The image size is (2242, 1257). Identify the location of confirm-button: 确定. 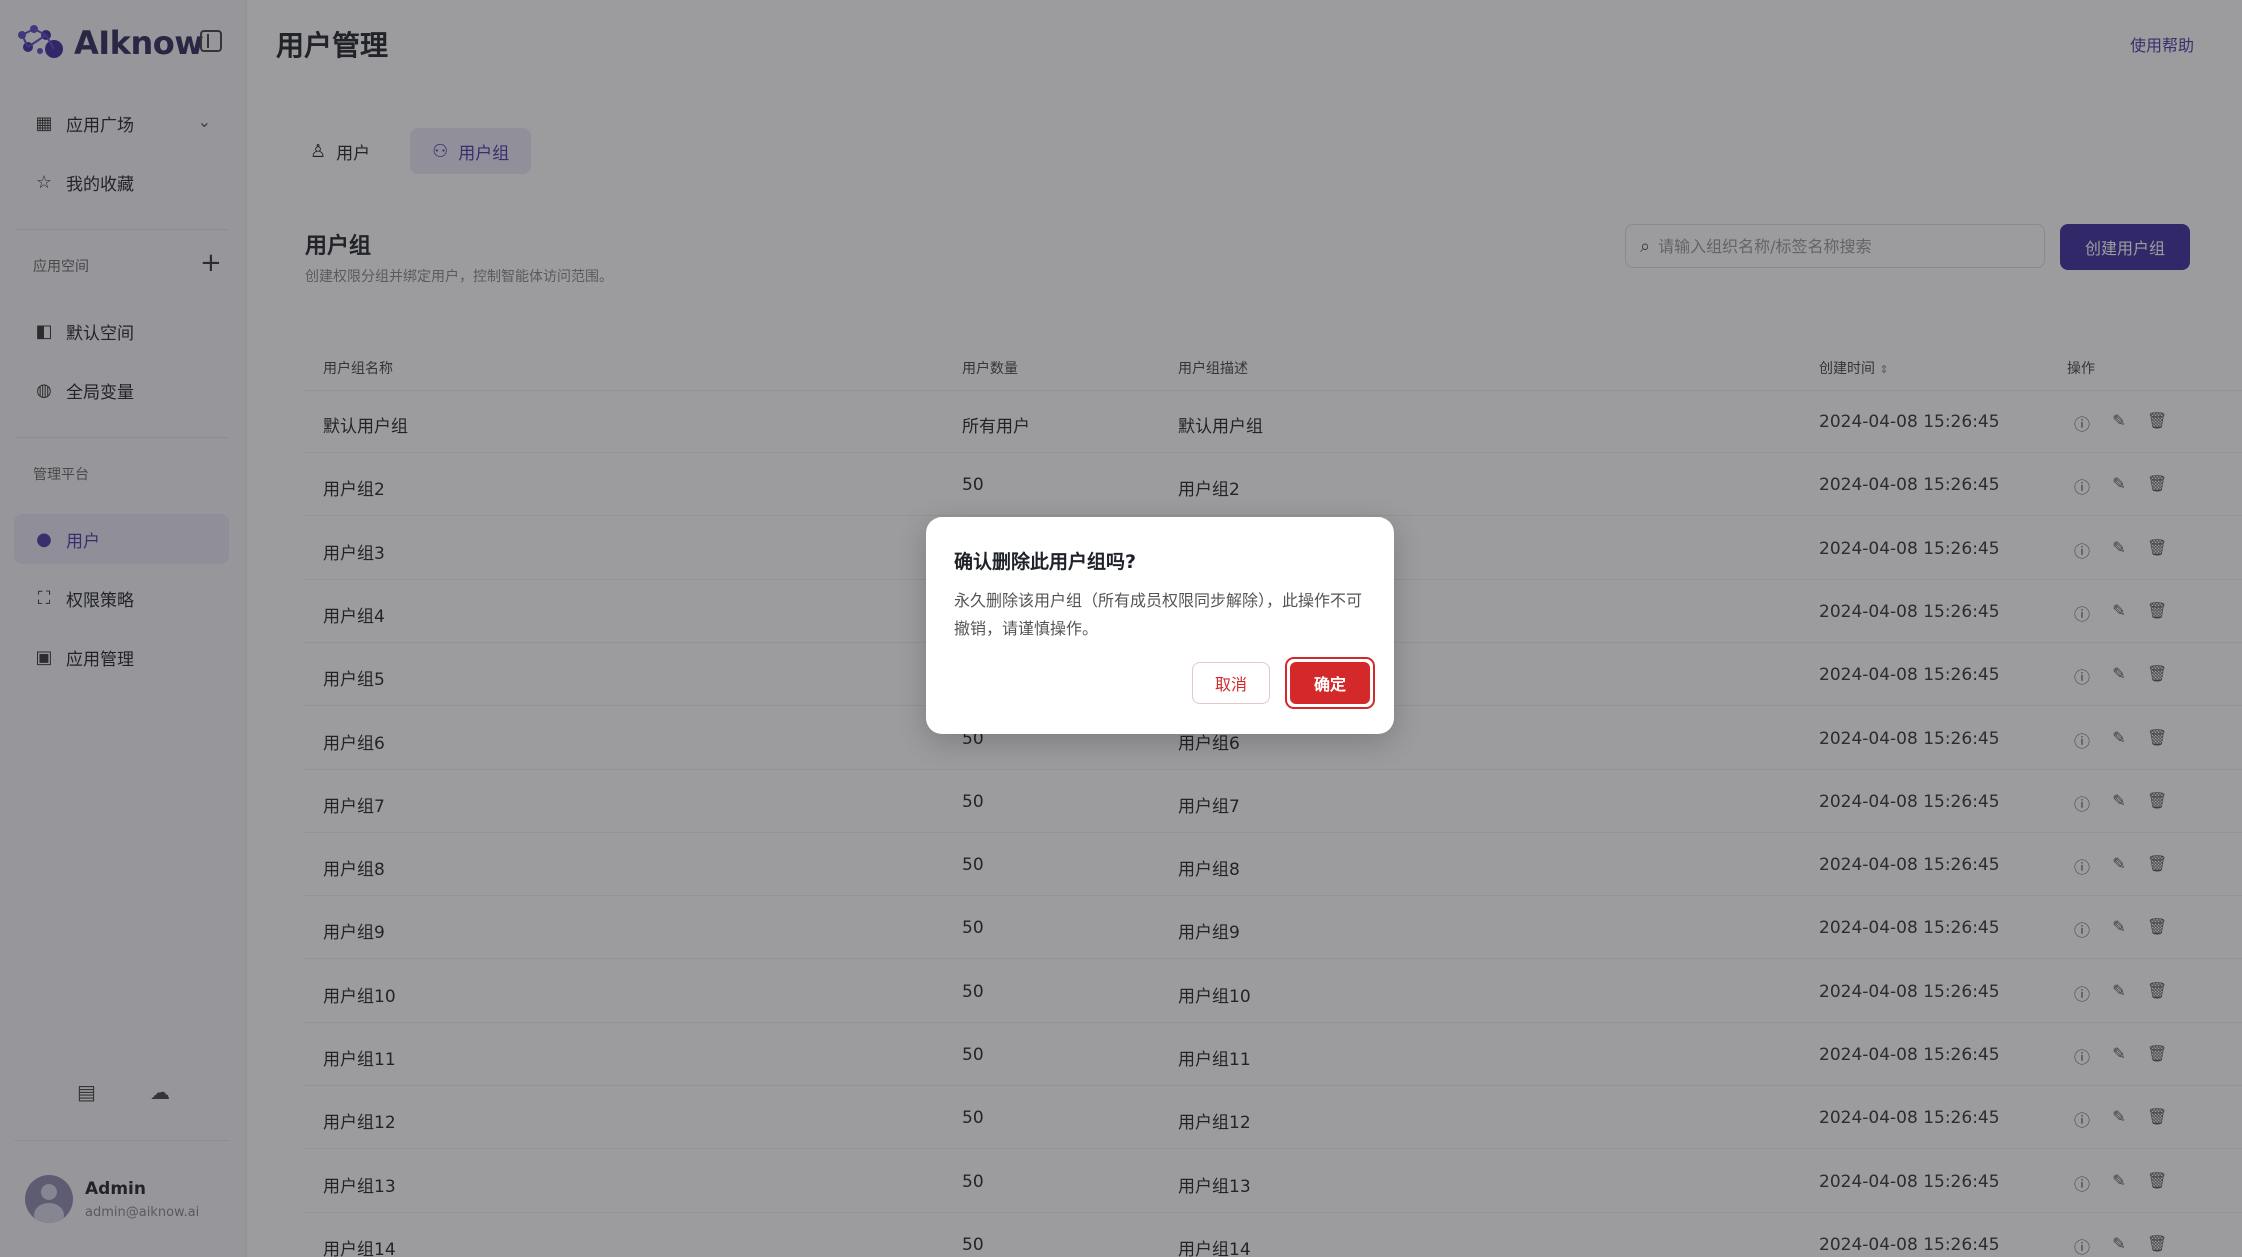
(1330, 683).